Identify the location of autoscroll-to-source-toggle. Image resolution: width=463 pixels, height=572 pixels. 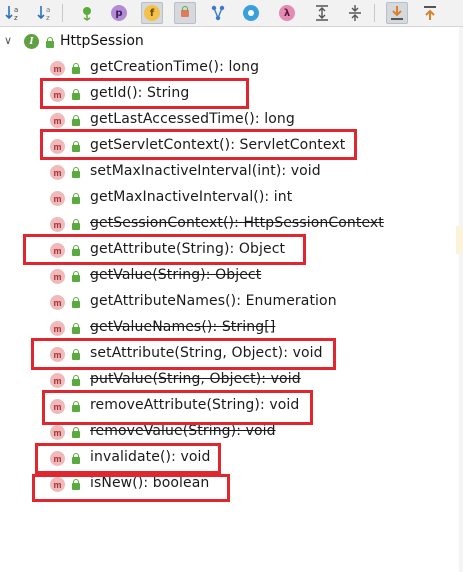
(397, 13).